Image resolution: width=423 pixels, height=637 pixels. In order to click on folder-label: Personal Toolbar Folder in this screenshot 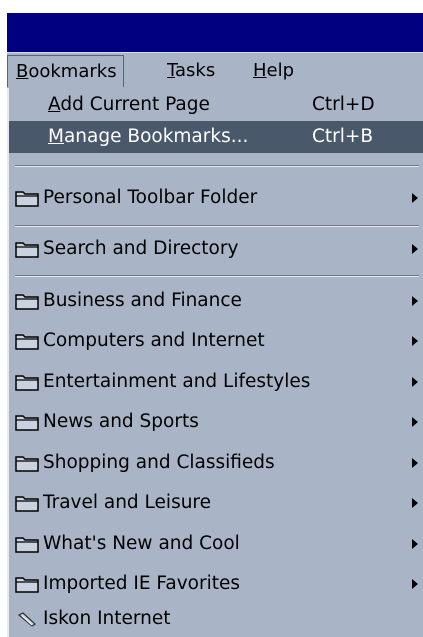, I will do `click(150, 197)`.